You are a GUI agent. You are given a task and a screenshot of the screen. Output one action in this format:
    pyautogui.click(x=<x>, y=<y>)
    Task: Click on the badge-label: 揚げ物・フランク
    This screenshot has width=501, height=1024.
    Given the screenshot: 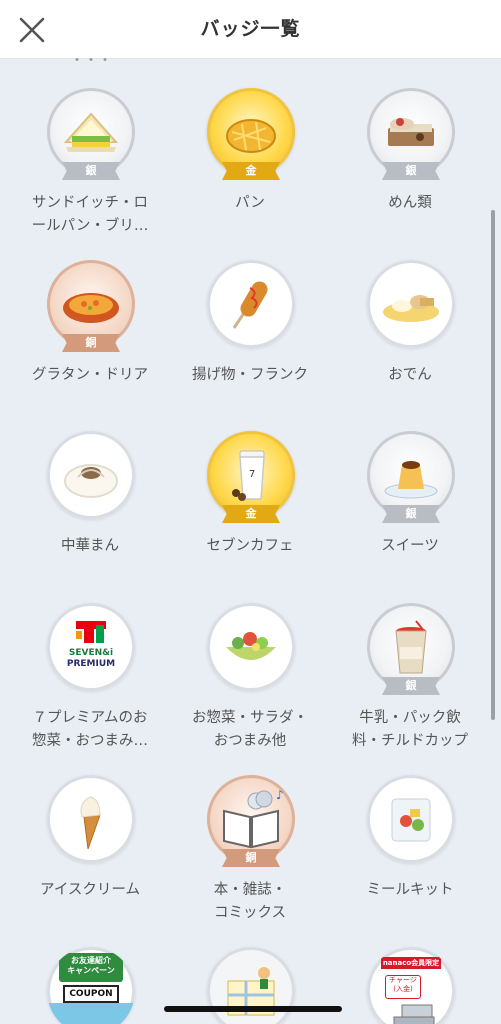 What is the action you would take?
    pyautogui.click(x=250, y=375)
    